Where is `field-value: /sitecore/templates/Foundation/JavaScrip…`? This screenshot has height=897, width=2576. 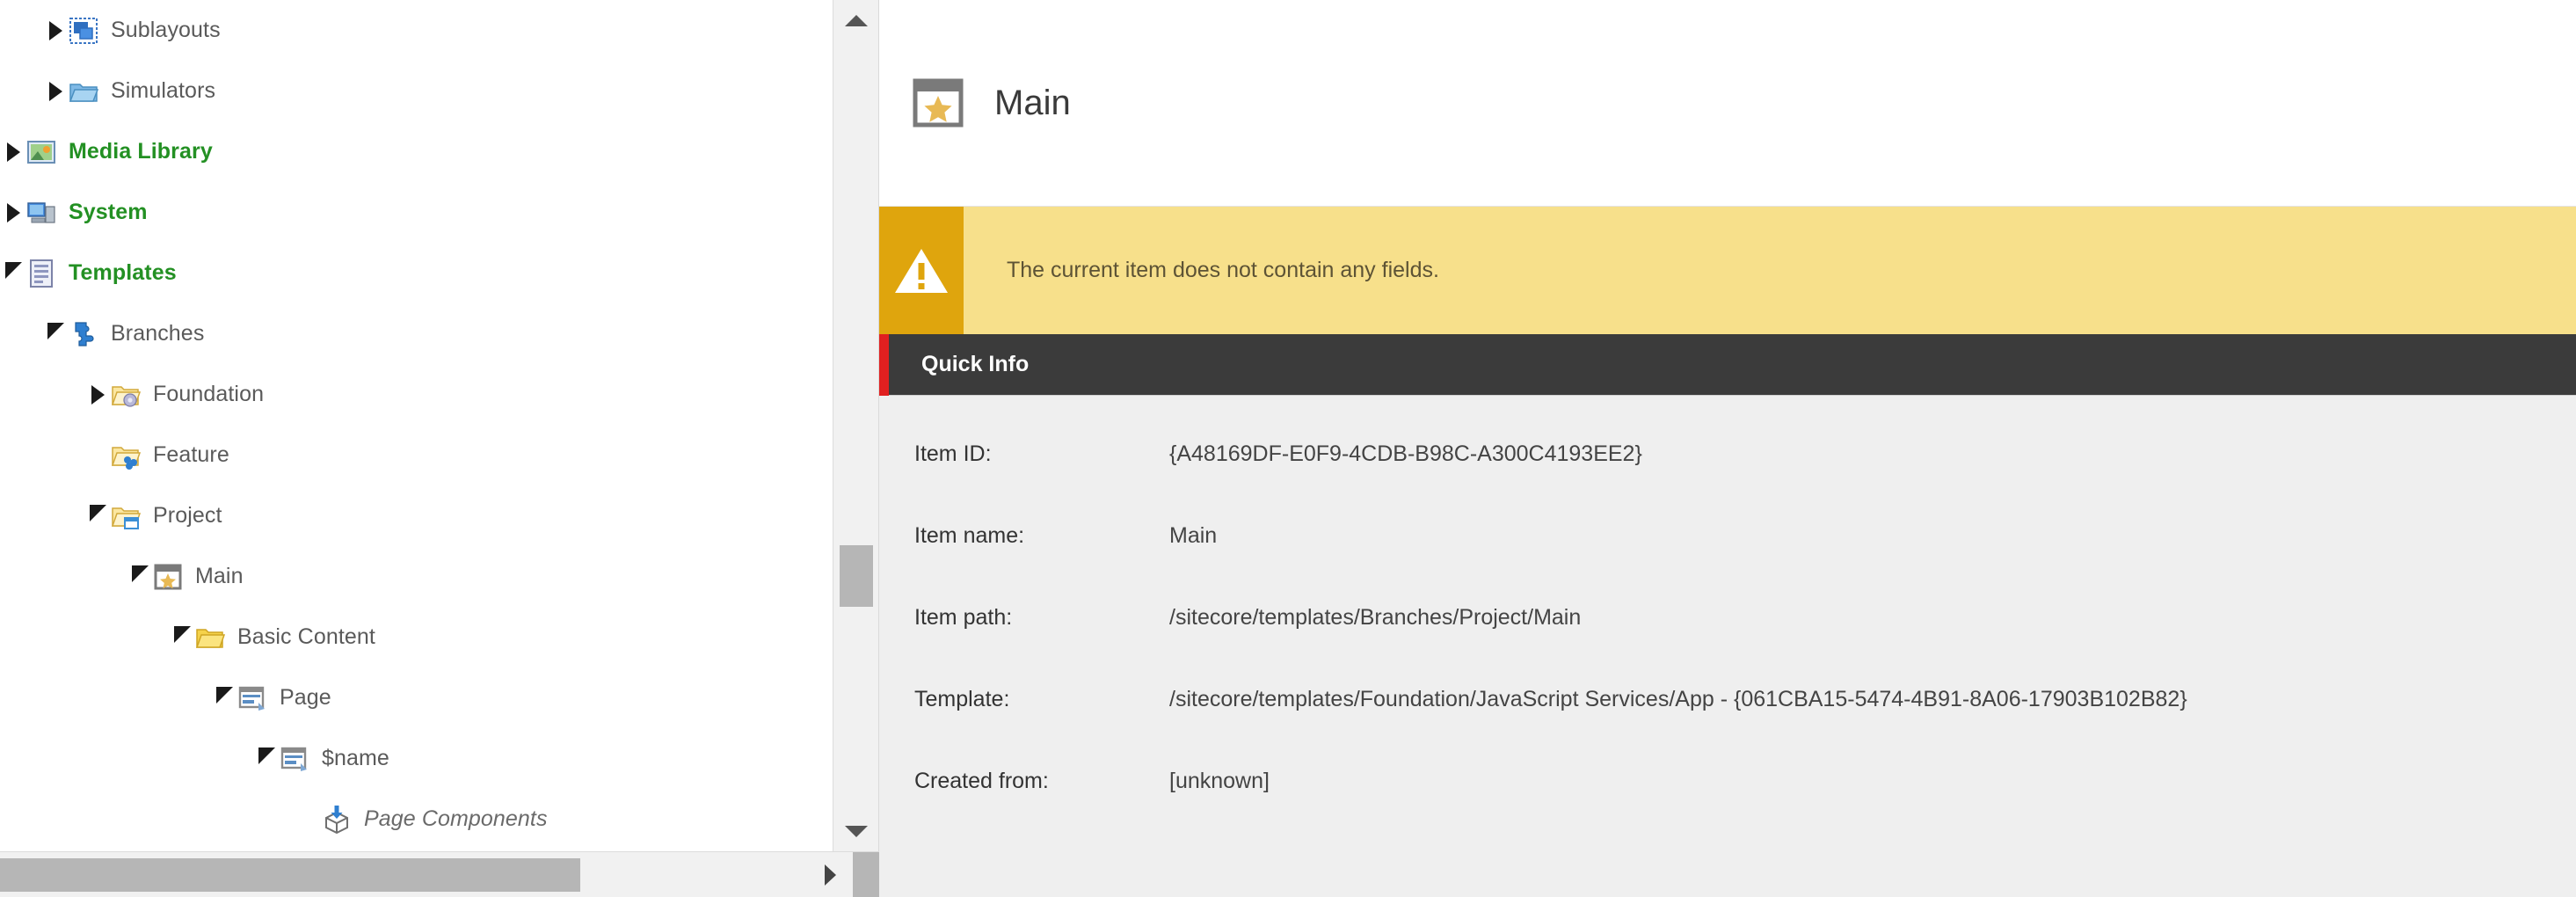
field-value: /sitecore/templates/Foundation/JavaScrip… is located at coordinates (1678, 699).